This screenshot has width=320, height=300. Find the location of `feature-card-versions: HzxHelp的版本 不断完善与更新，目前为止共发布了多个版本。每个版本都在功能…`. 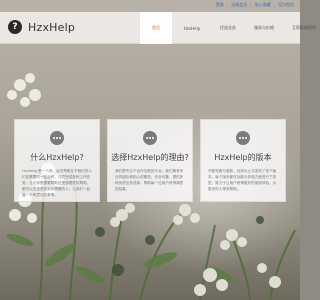

feature-card-versions: HzxHelp的版本 不断完善与更新，目前为止共发布了多个版本。每个版本都在功能… is located at coordinates (243, 160).